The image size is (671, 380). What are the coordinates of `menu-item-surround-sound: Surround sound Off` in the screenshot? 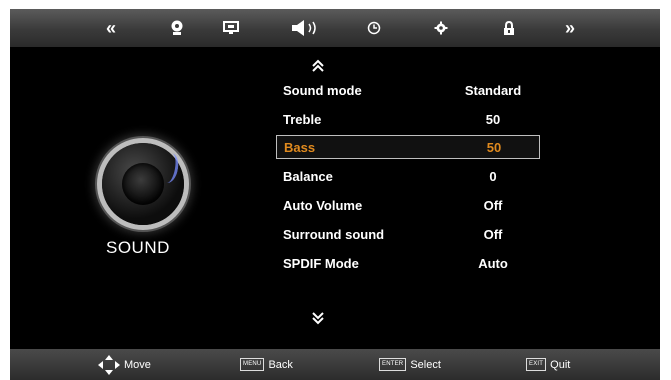 It's located at (408, 235).